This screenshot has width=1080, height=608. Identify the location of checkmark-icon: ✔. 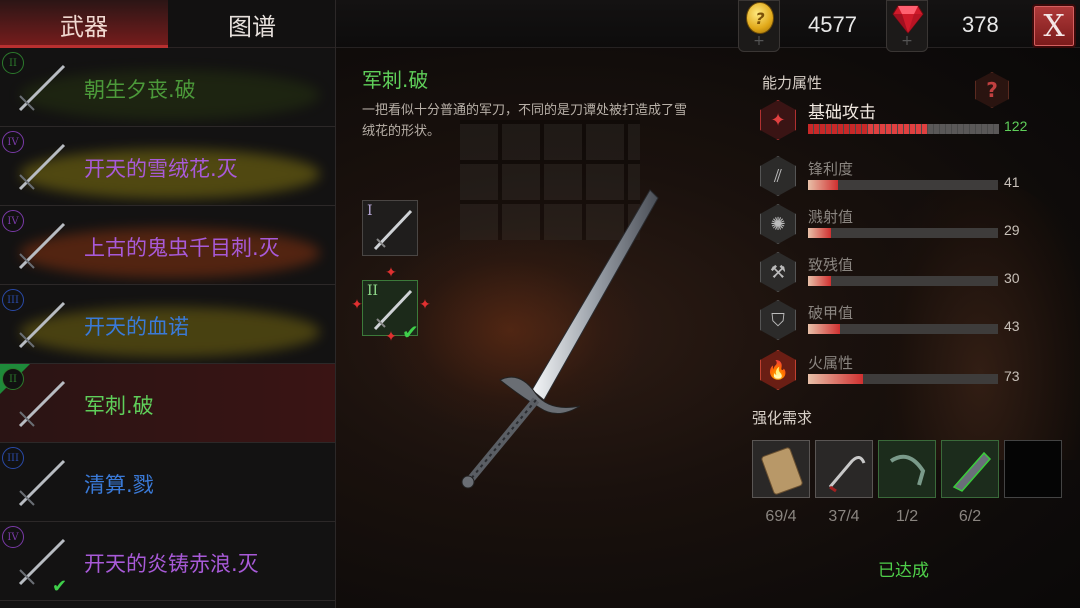
(410, 332).